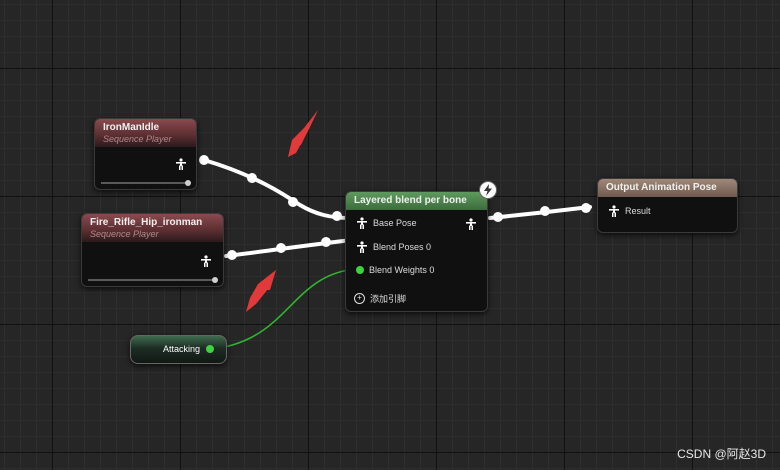  I want to click on pin-base-pose: Base Pose, so click(386, 223).